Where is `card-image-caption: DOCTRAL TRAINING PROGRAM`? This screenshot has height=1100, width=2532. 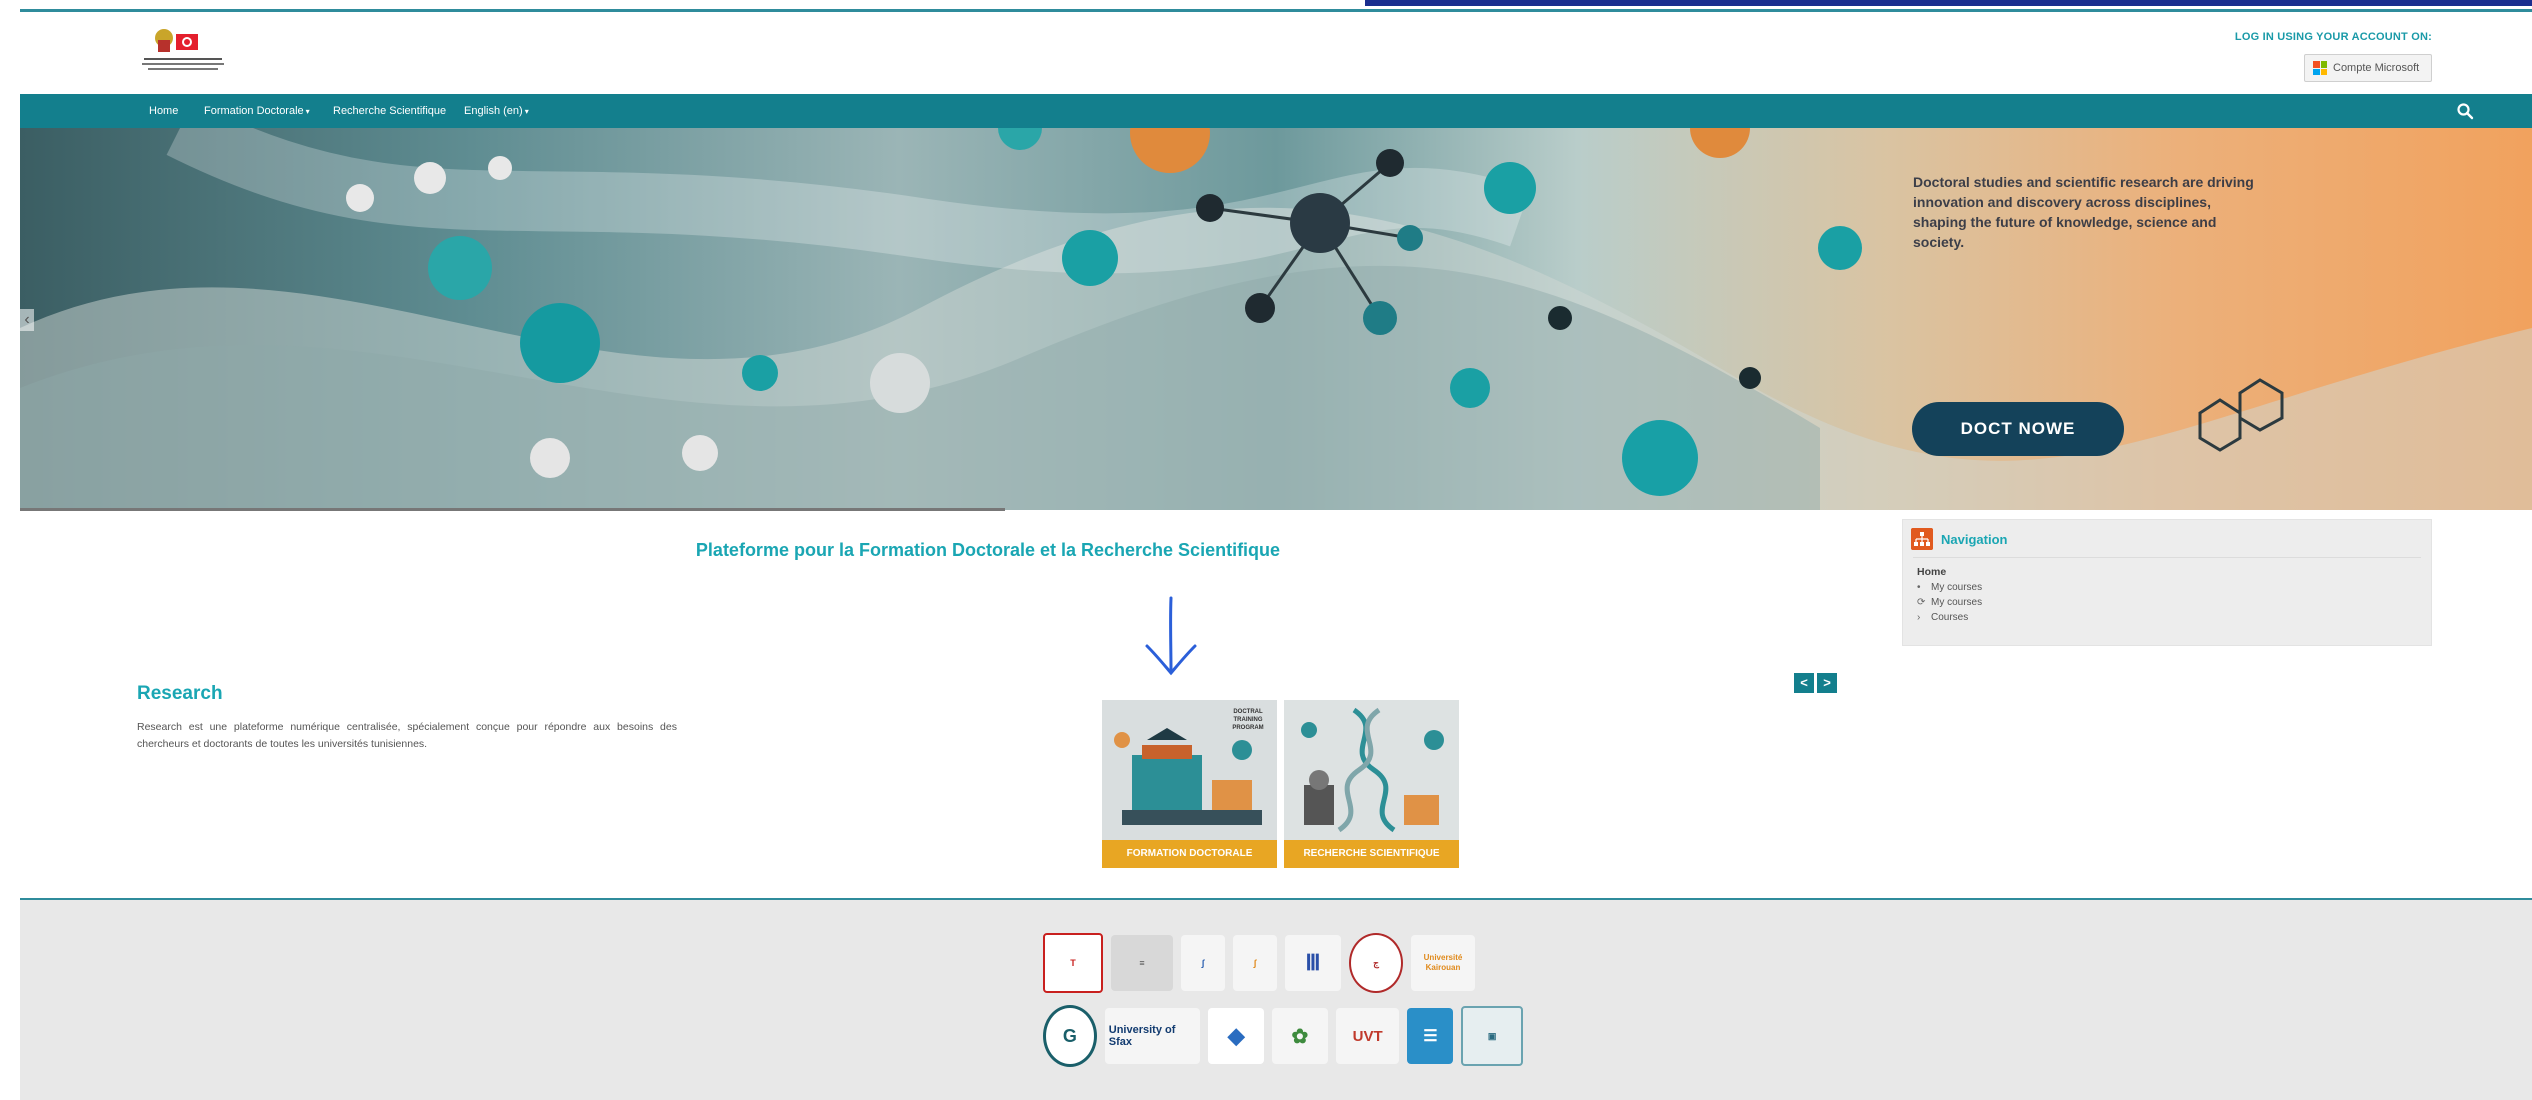 card-image-caption: DOCTRAL TRAINING PROGRAM is located at coordinates (1248, 720).